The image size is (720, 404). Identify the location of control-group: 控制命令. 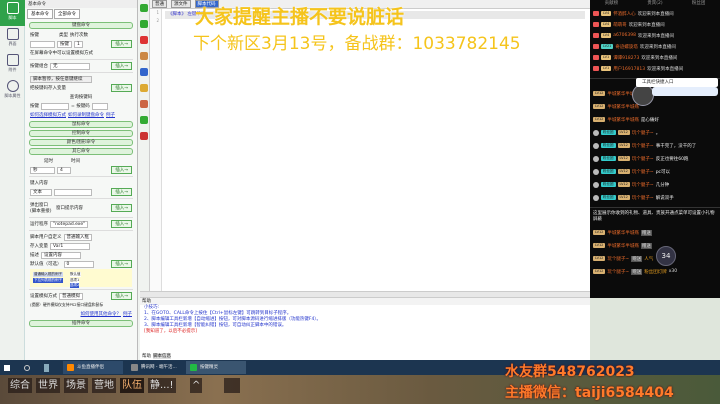
(81, 133).